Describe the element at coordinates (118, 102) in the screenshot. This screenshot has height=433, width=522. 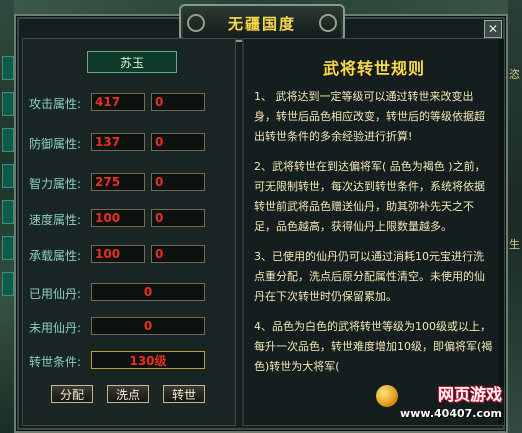
I see `attribute-base-value: 417` at that location.